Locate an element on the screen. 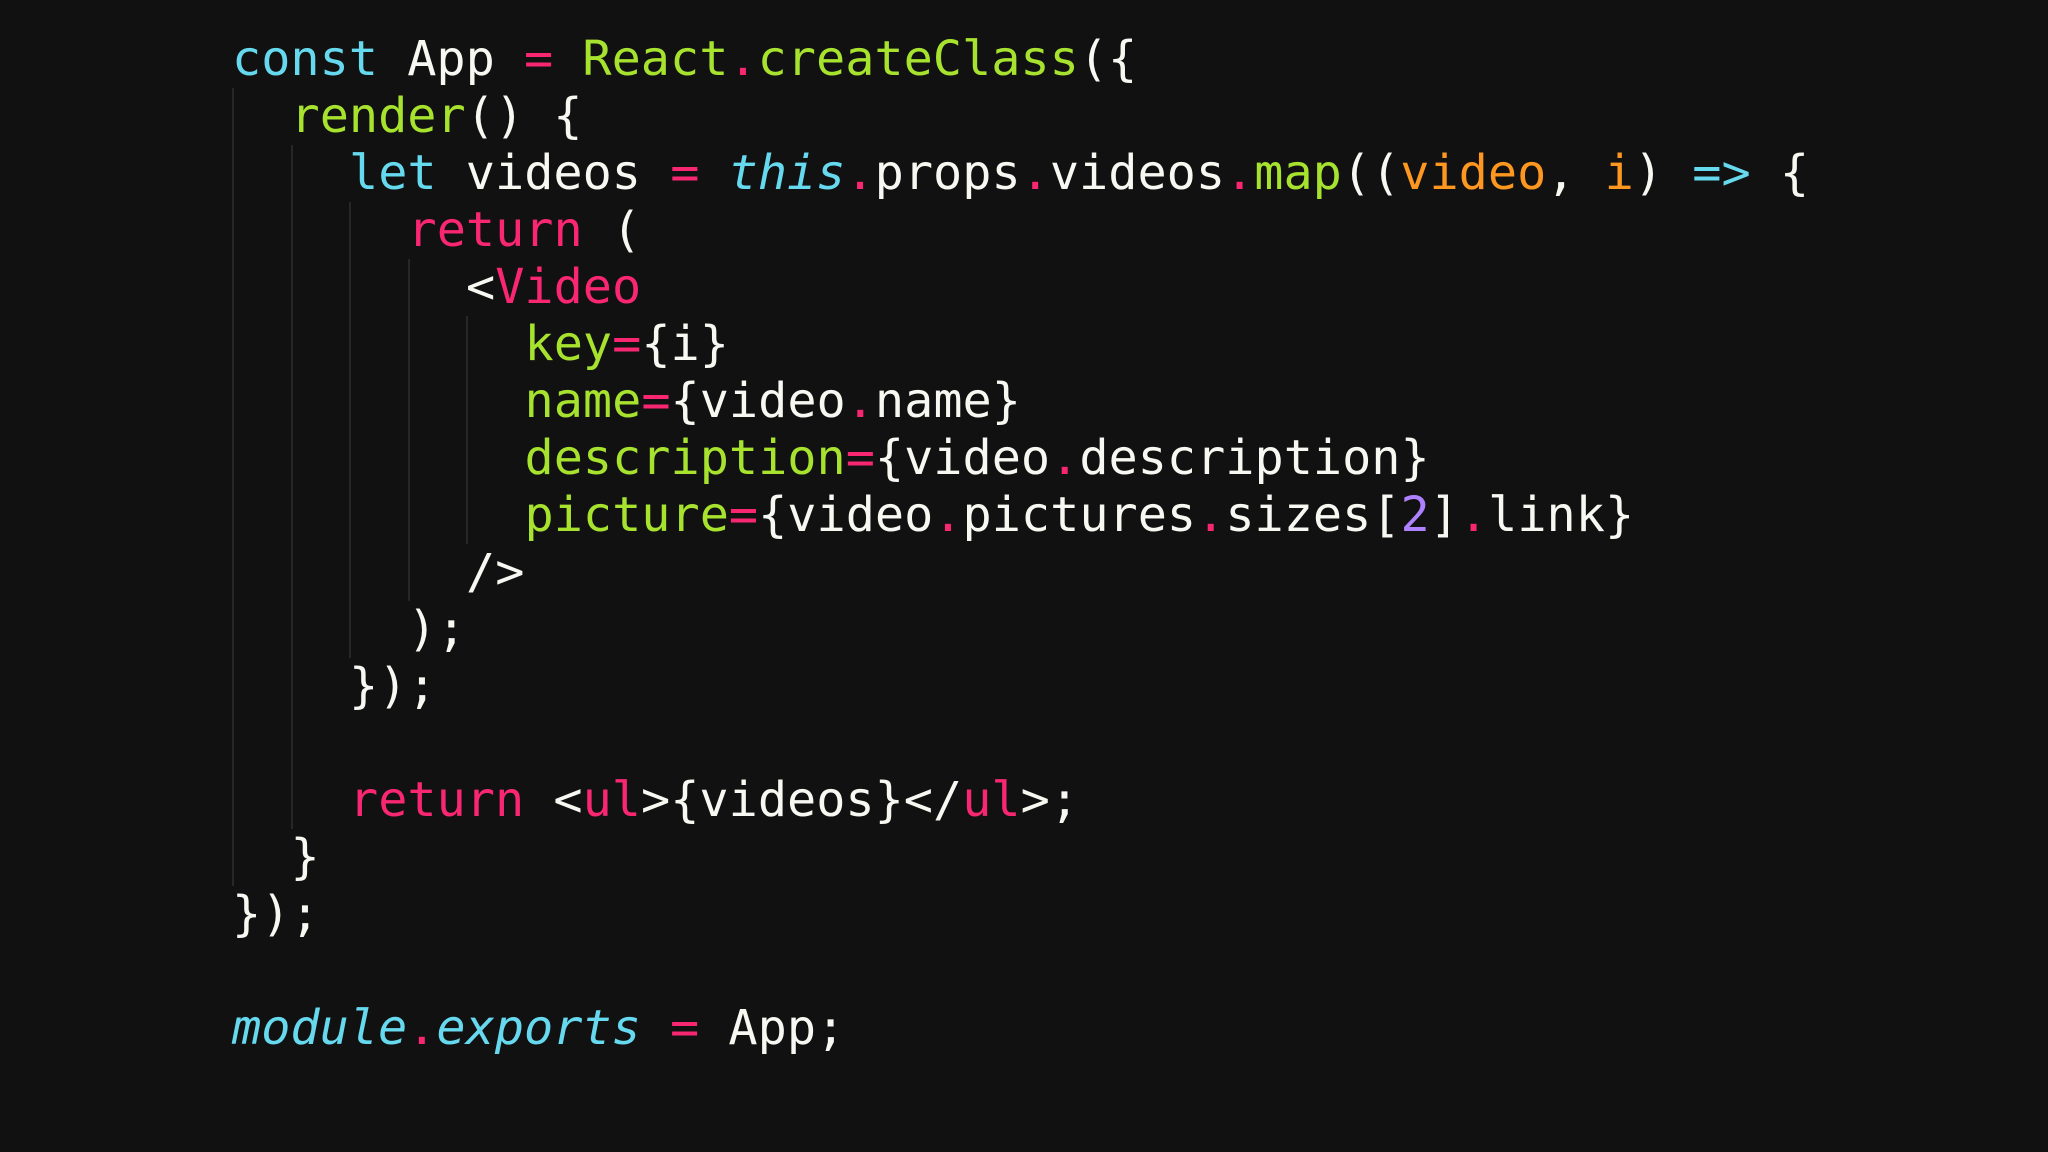 The image size is (2048, 1152). code-token: name} is located at coordinates (947, 401).